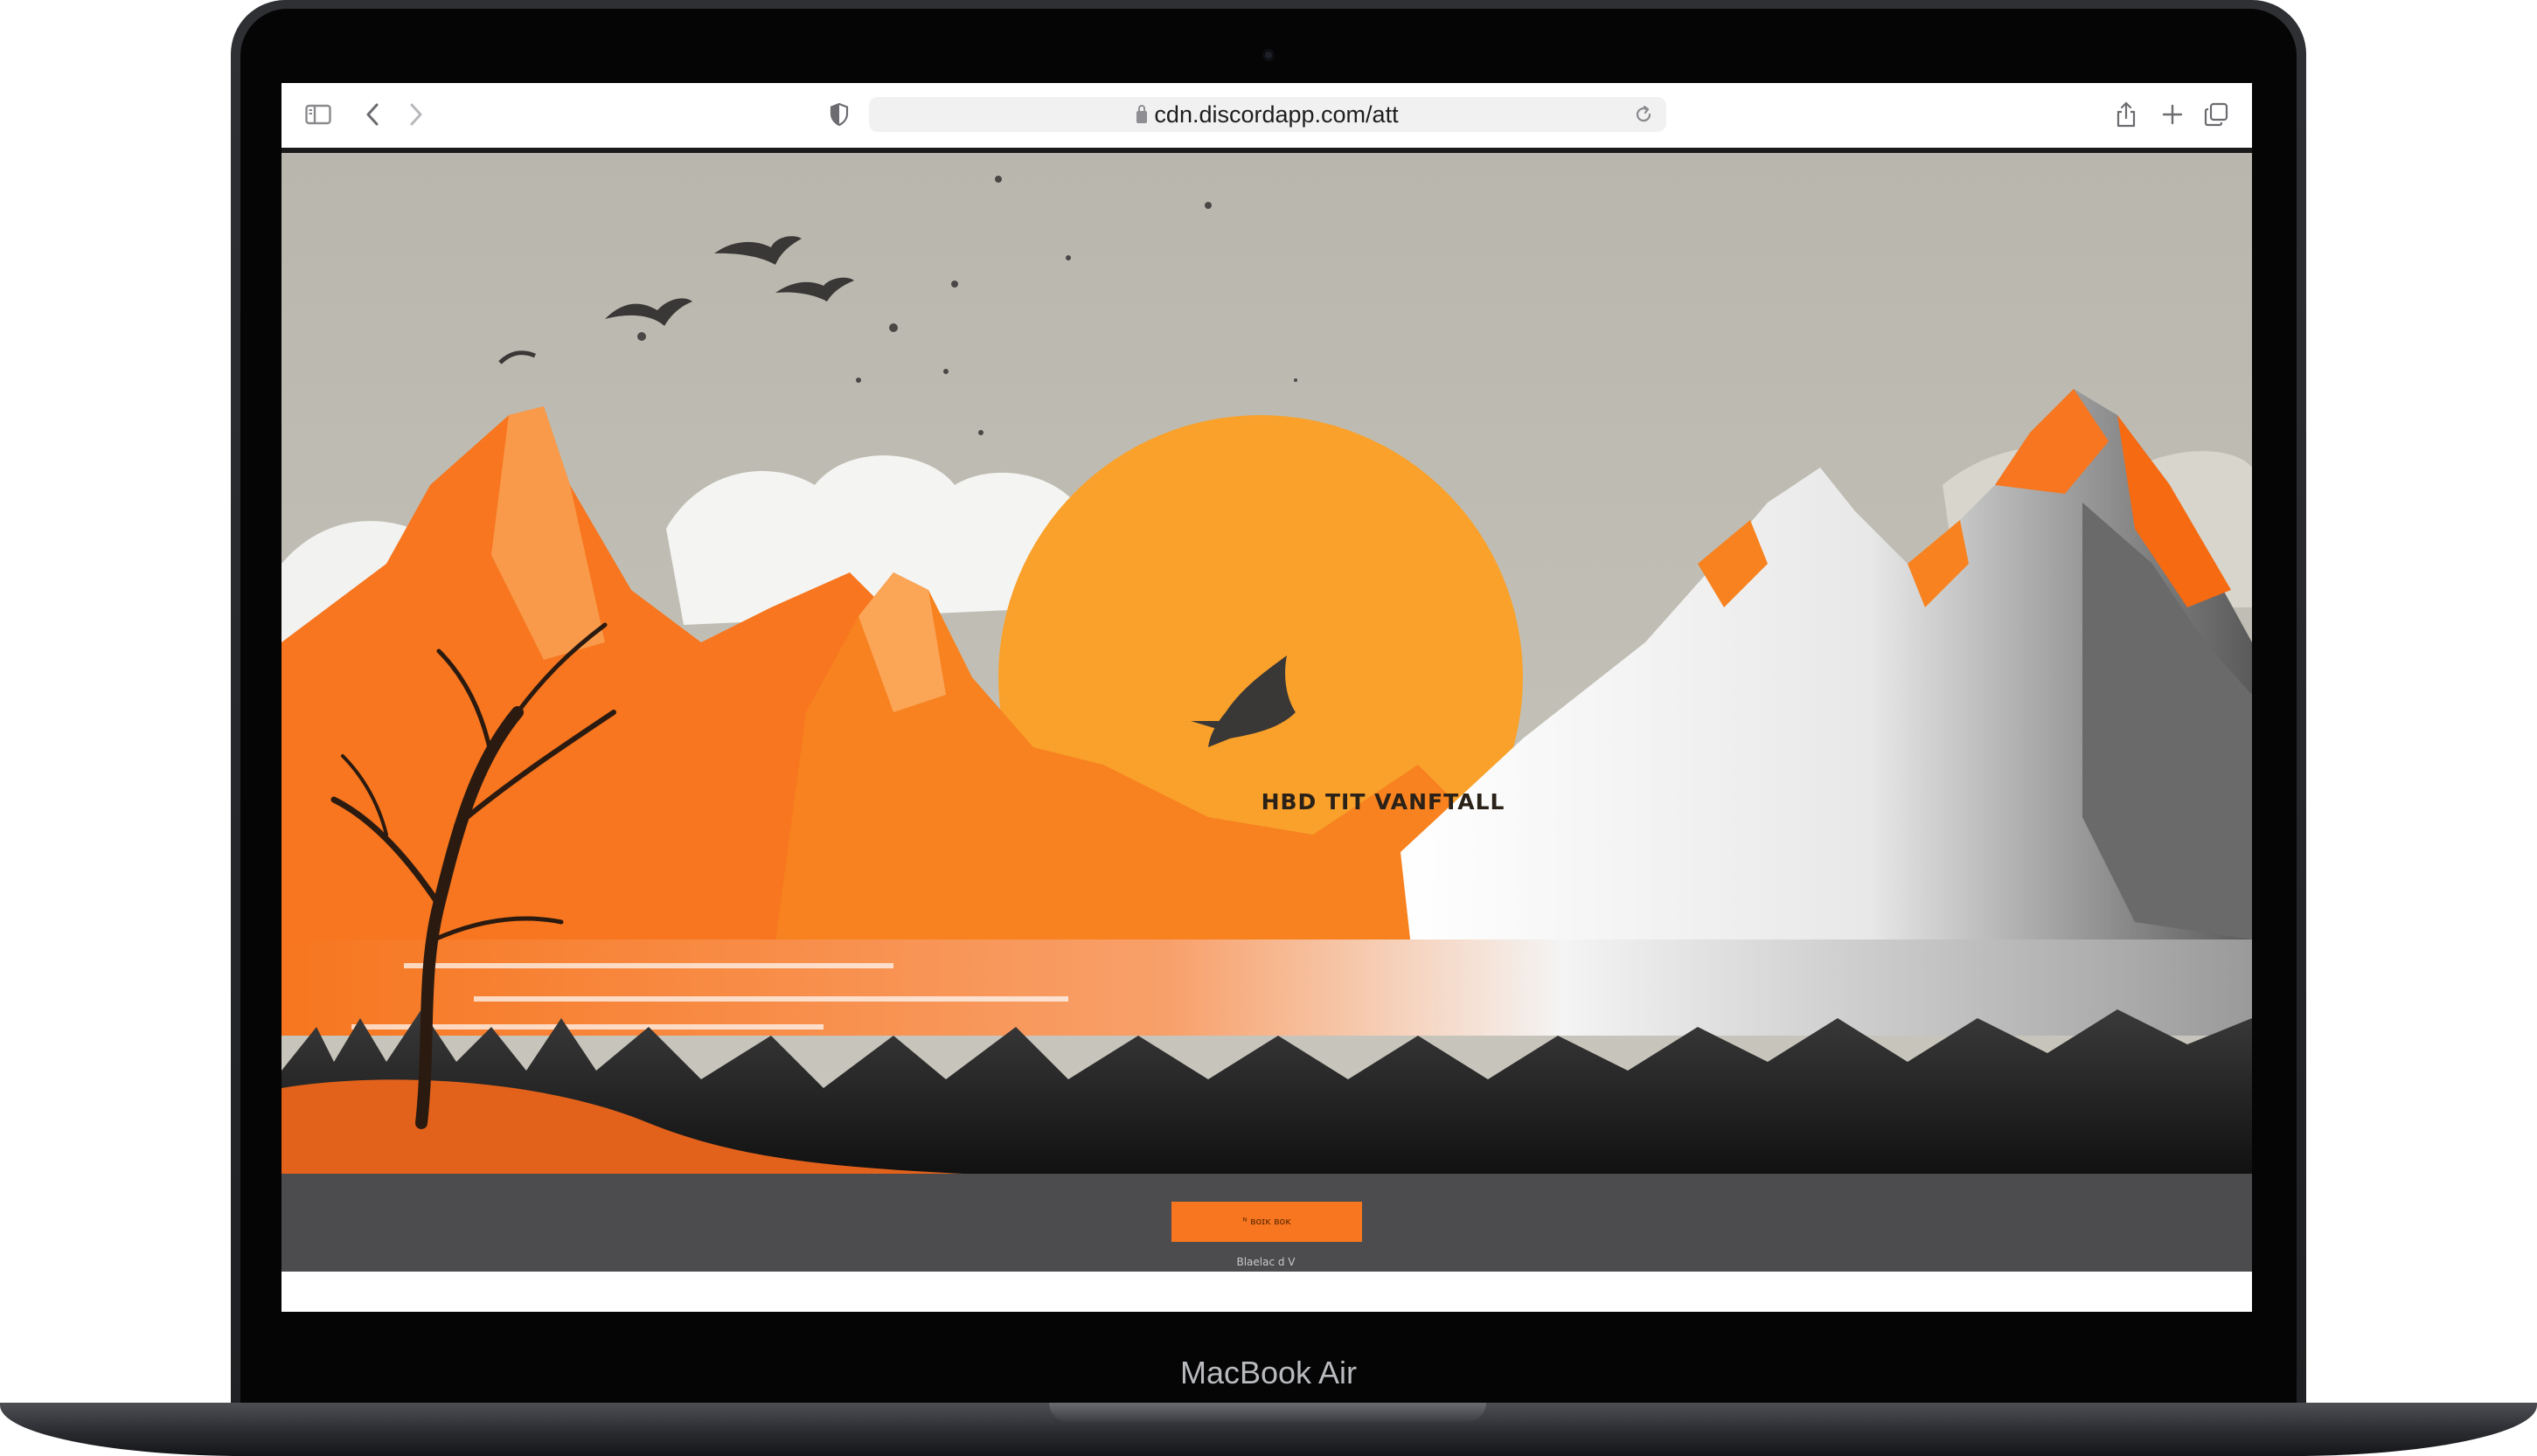 Image resolution: width=2537 pixels, height=1456 pixels. Describe the element at coordinates (1142, 114) in the screenshot. I see `lock-icon` at that location.